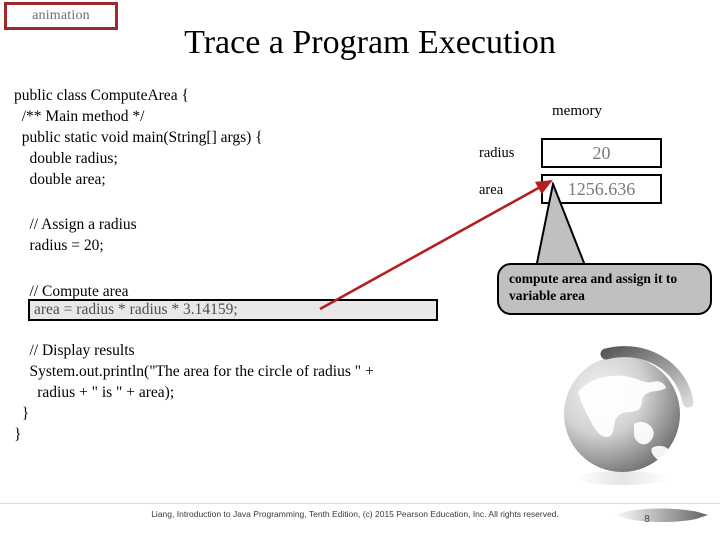  I want to click on page-title: Trace a Program Execution, so click(370, 42).